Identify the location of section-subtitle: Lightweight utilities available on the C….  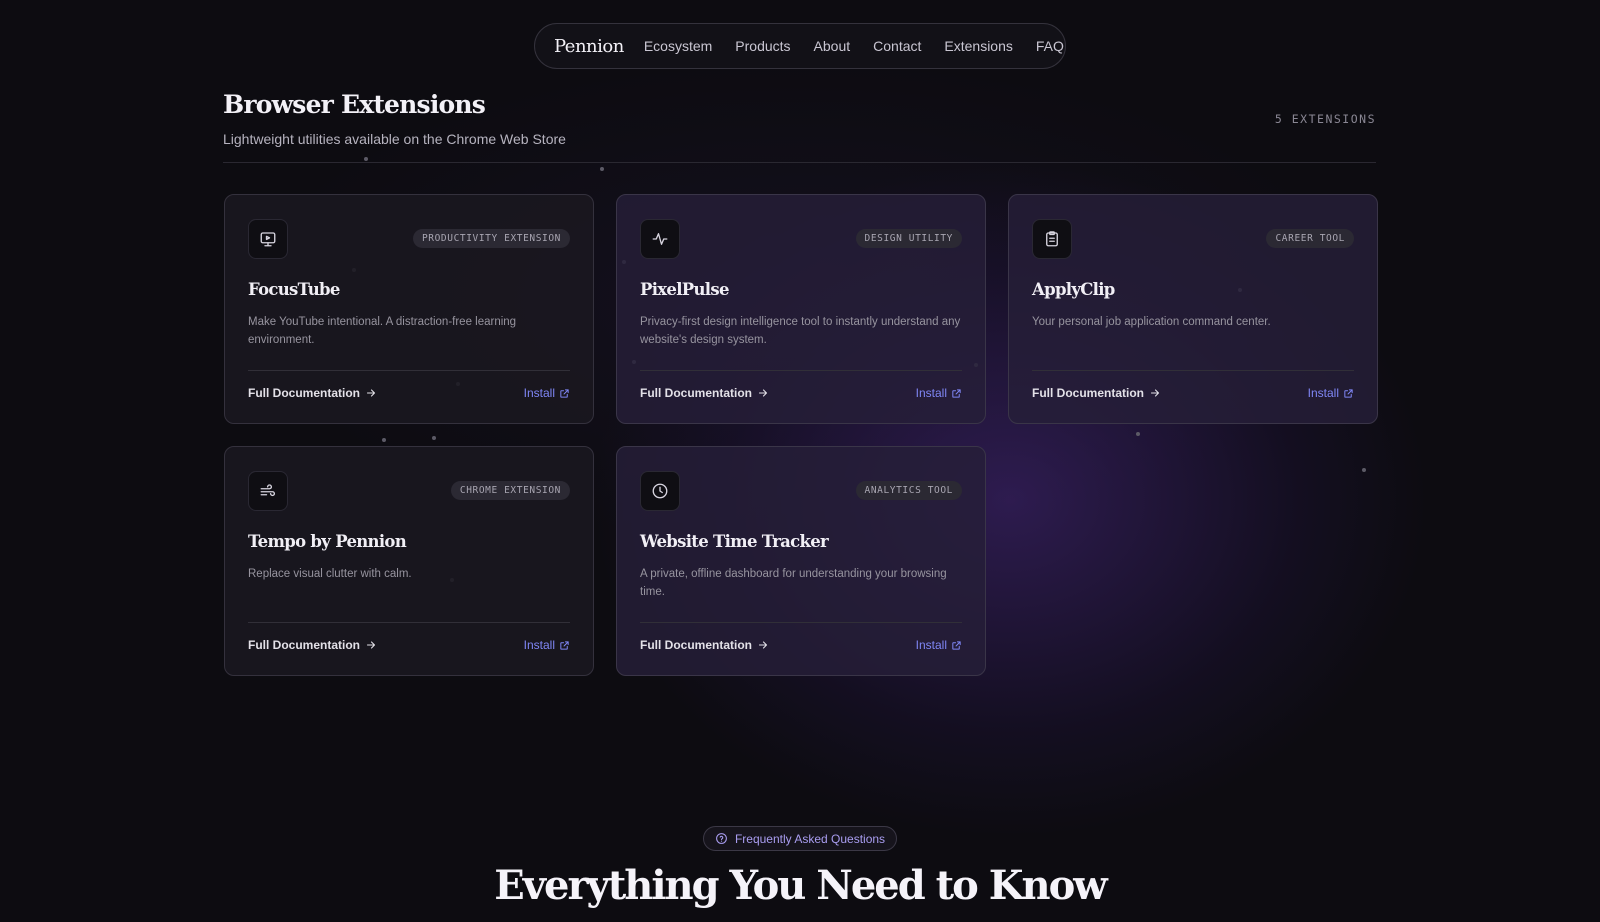
(394, 139).